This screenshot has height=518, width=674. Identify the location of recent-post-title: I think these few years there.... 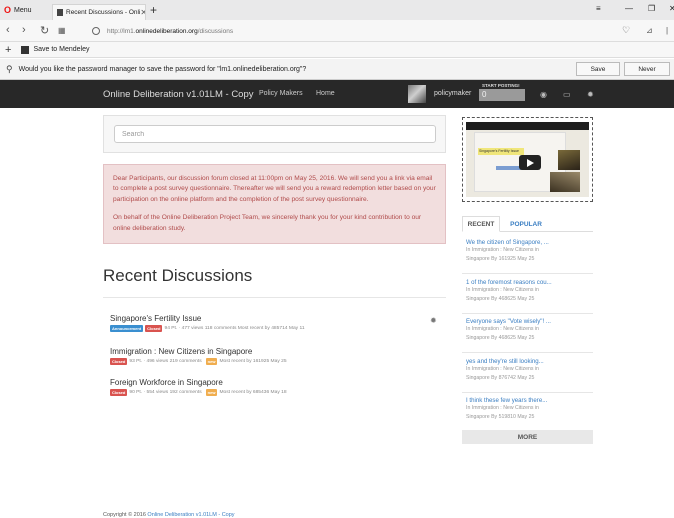
(528, 400).